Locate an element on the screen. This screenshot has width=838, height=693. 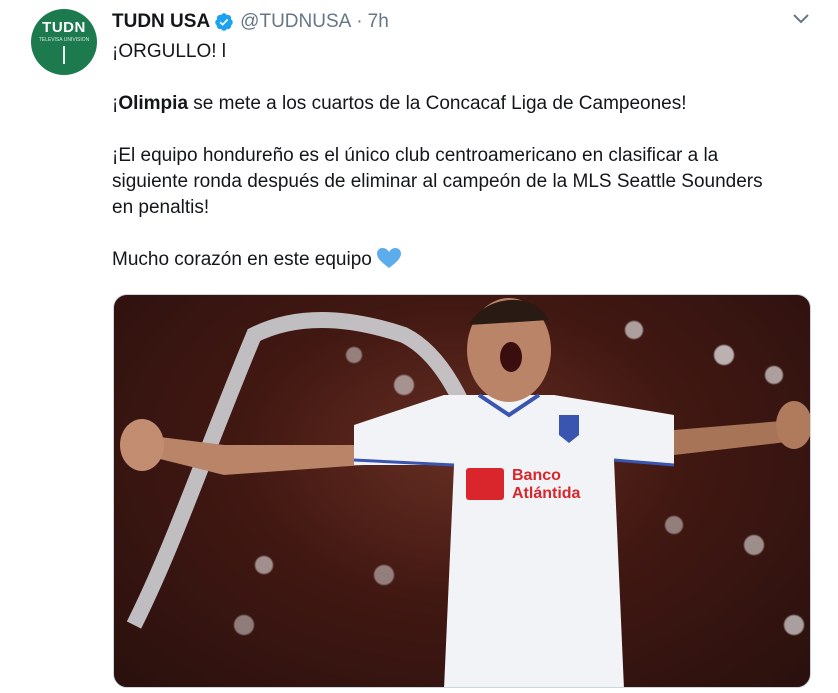
tweet-header: TUDN USA @TUDNUSA · 7h is located at coordinates (250, 22).